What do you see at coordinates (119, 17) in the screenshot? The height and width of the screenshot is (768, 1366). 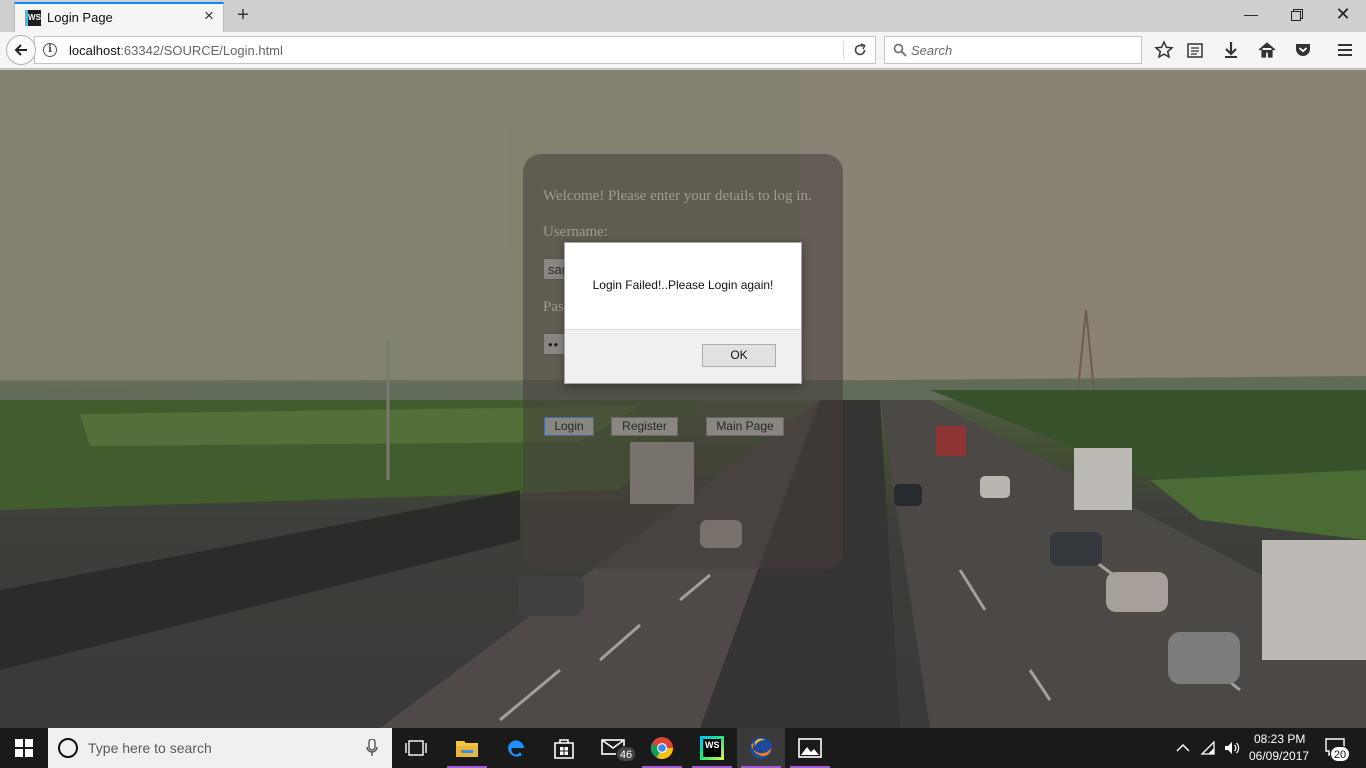 I see `tab-login-page: WS Login Page ×` at bounding box center [119, 17].